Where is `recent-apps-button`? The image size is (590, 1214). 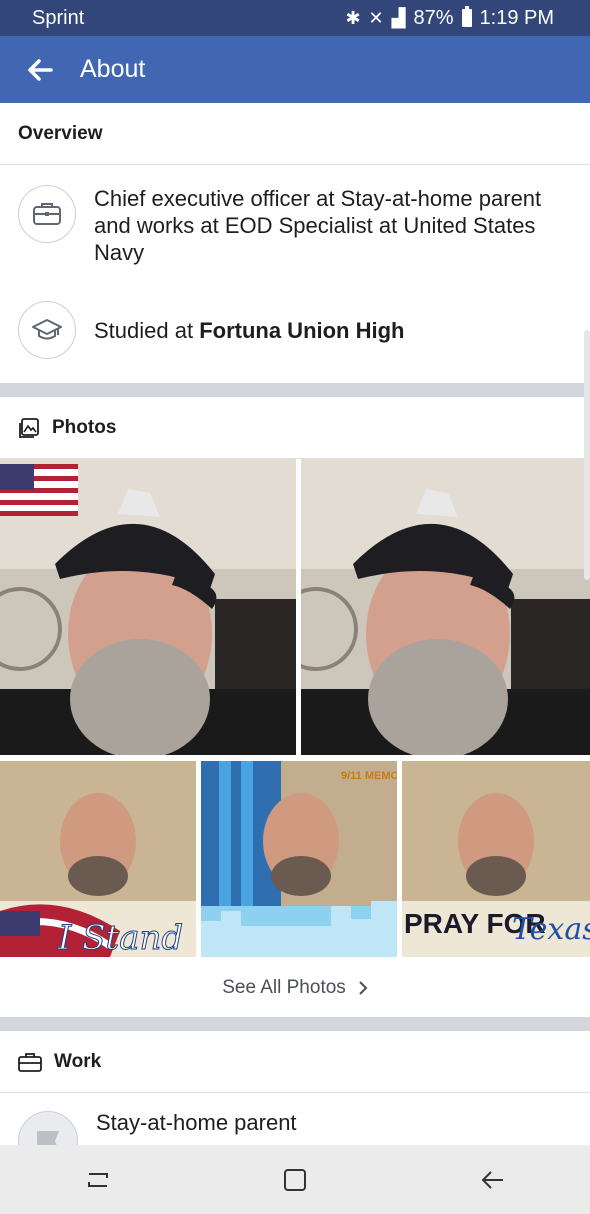
recent-apps-button is located at coordinates (98, 1180).